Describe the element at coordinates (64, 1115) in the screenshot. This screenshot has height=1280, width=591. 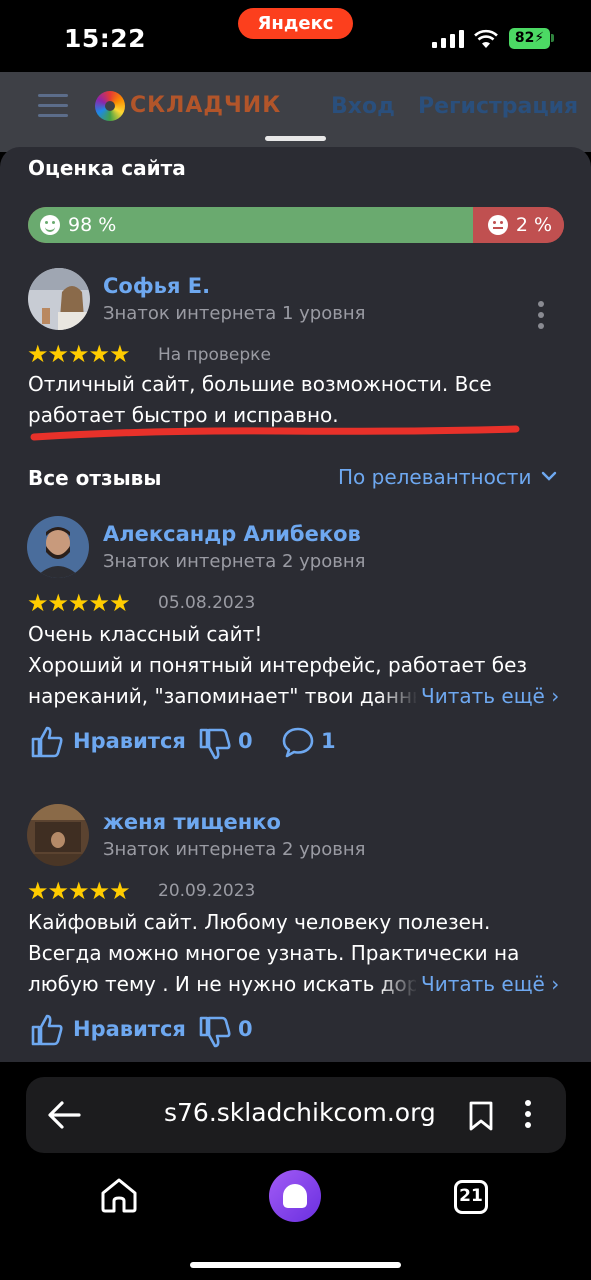
I see `arrow-left-icon` at that location.